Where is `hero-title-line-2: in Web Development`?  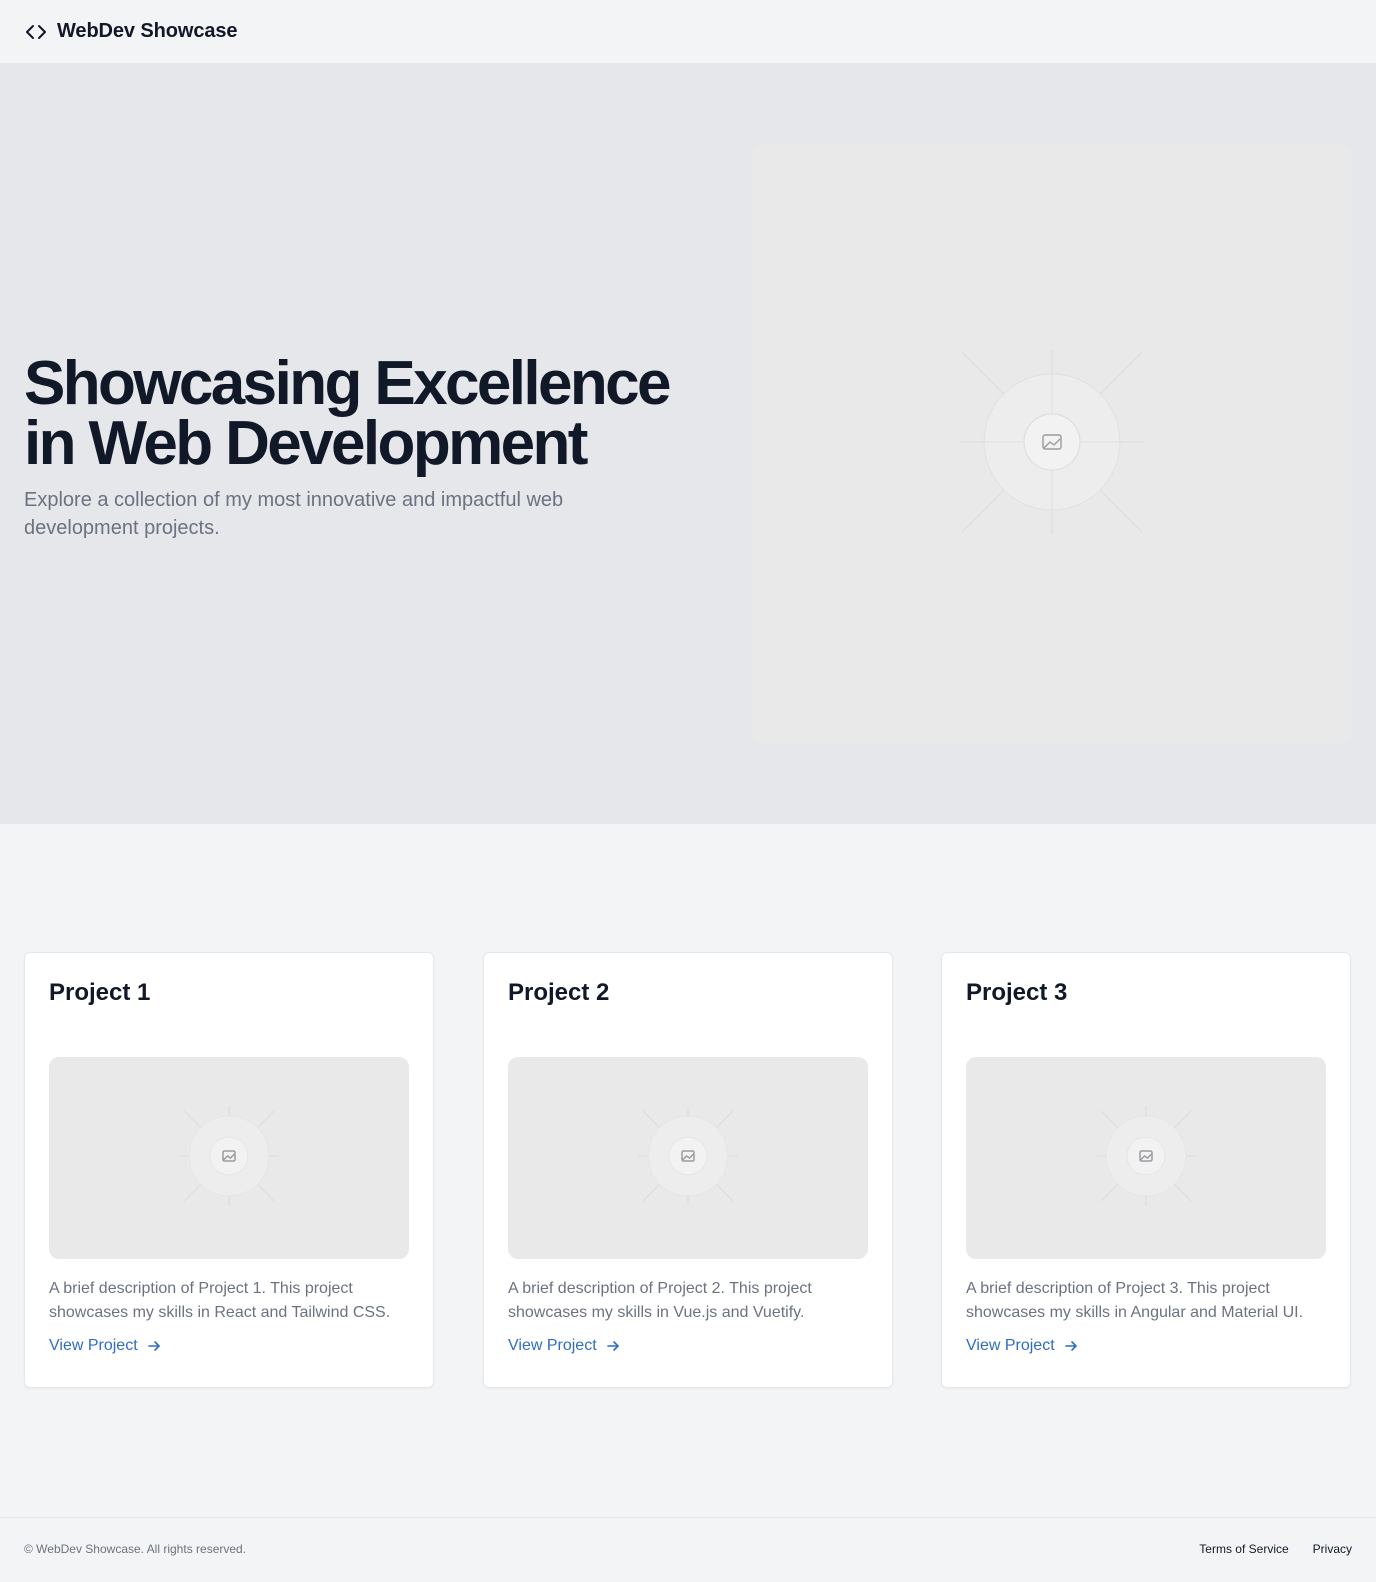 hero-title-line-2: in Web Development is located at coordinates (306, 443).